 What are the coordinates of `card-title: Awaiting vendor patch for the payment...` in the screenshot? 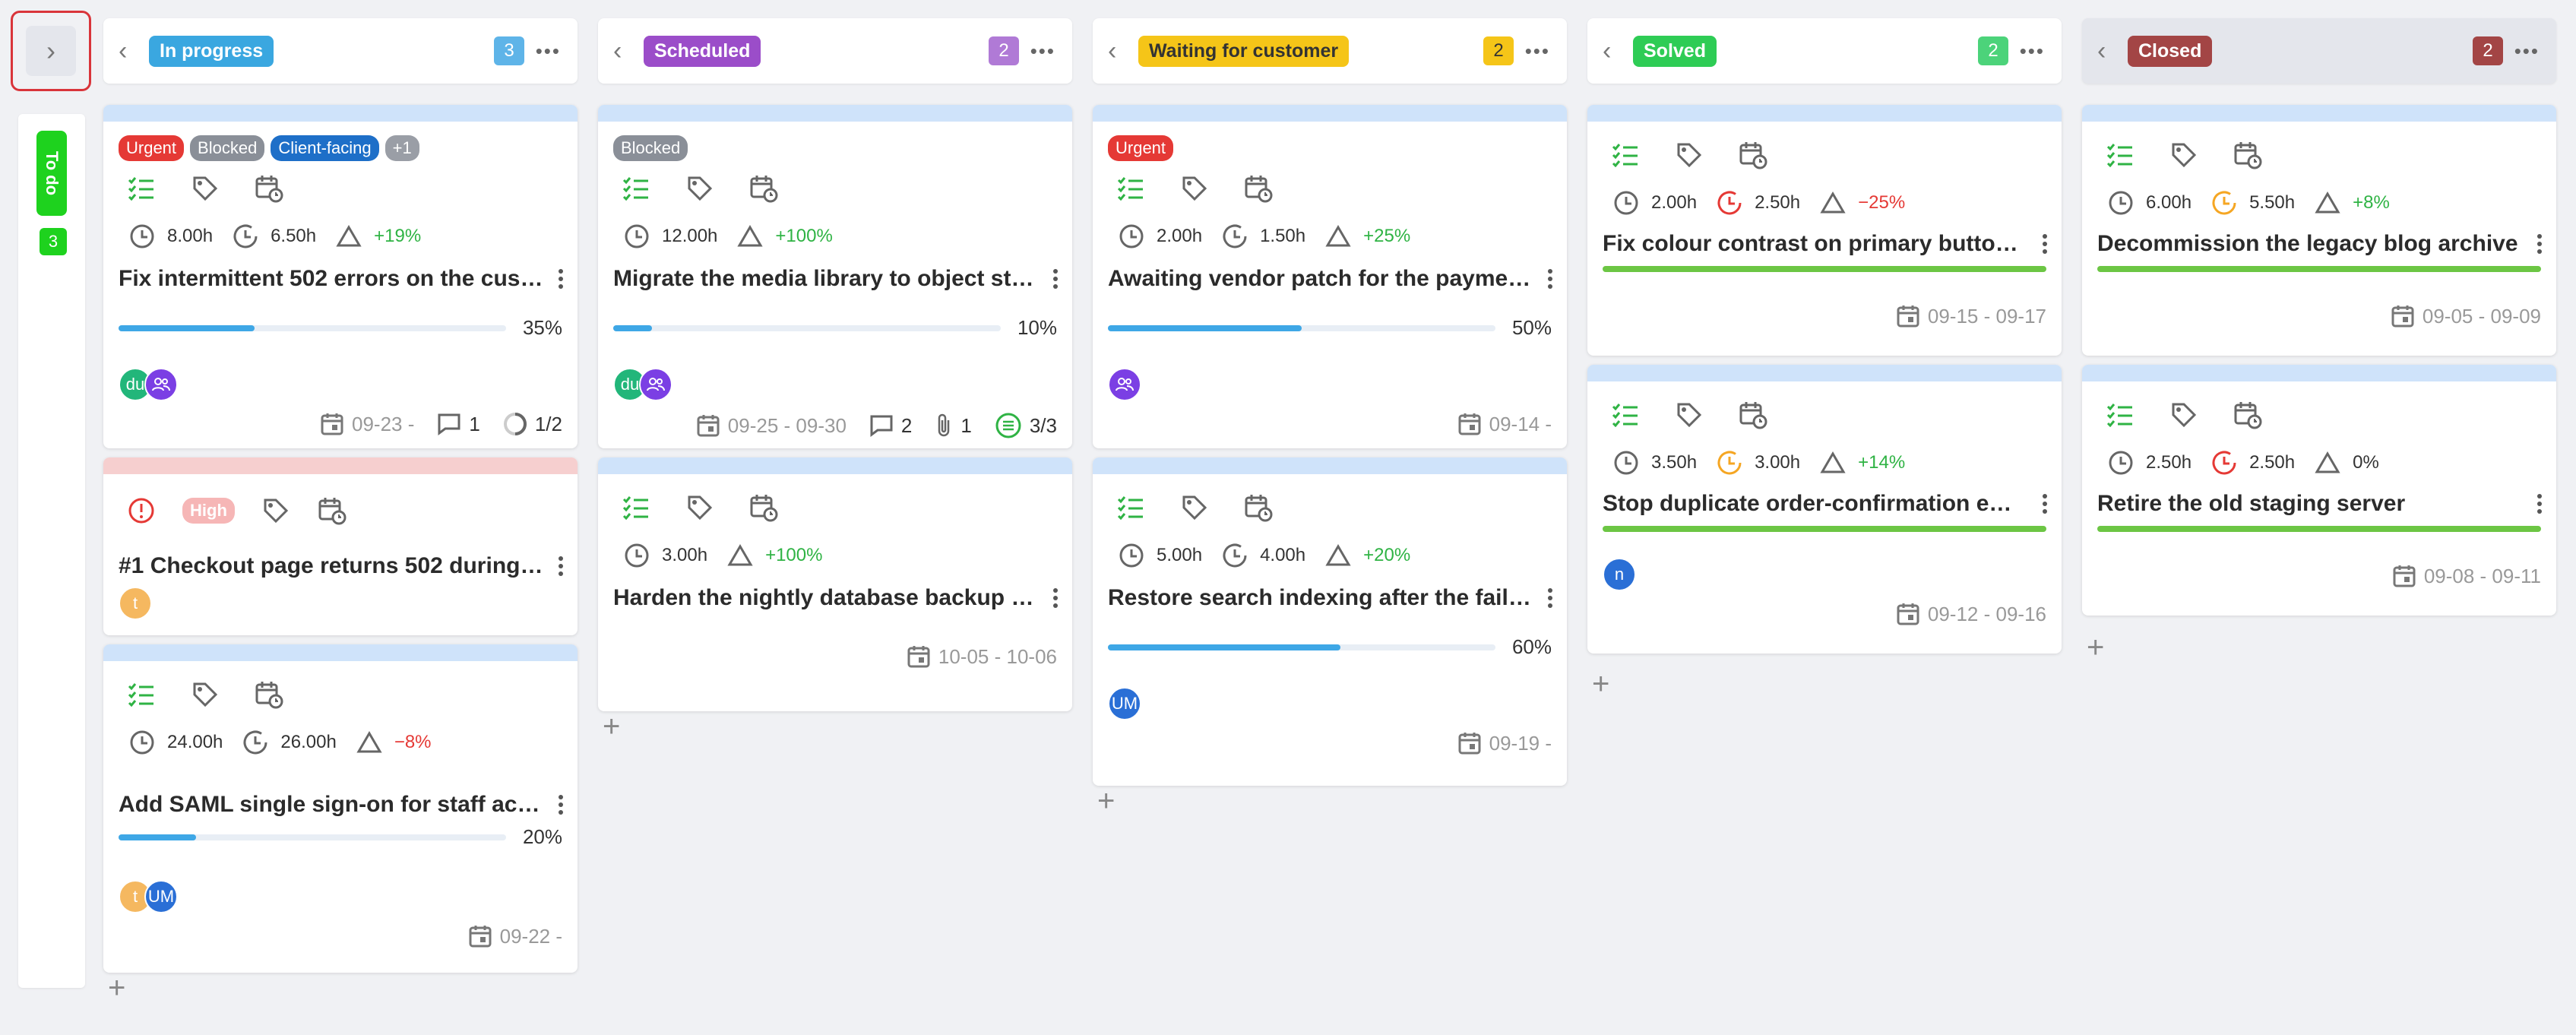 It's located at (1320, 279).